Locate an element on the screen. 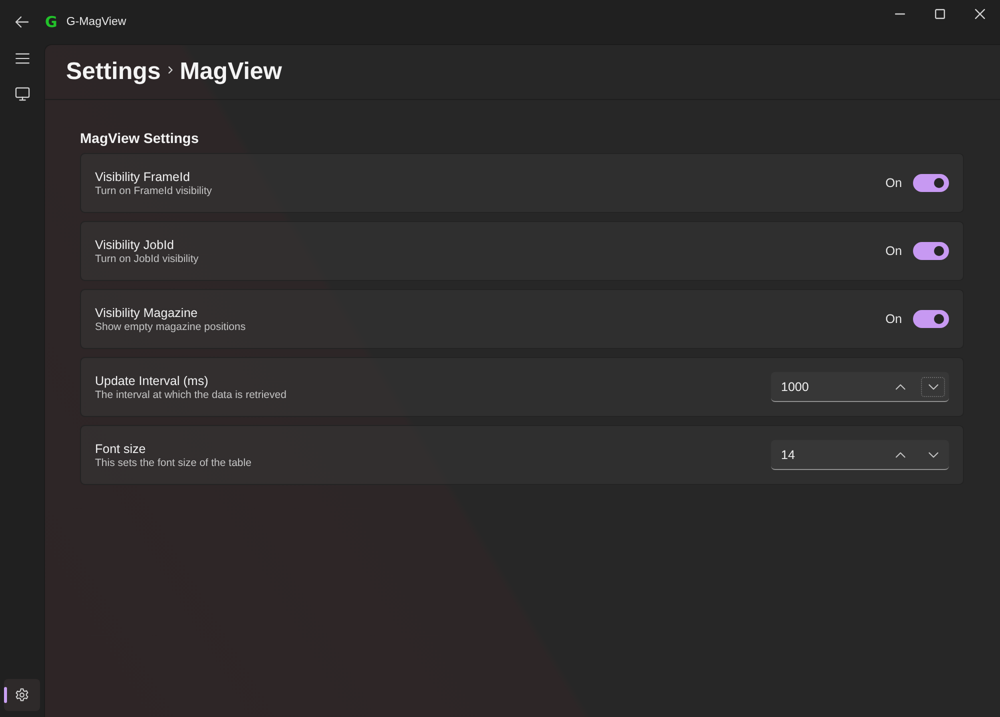 Image resolution: width=1000 pixels, height=717 pixels. decrement-button is located at coordinates (933, 386).